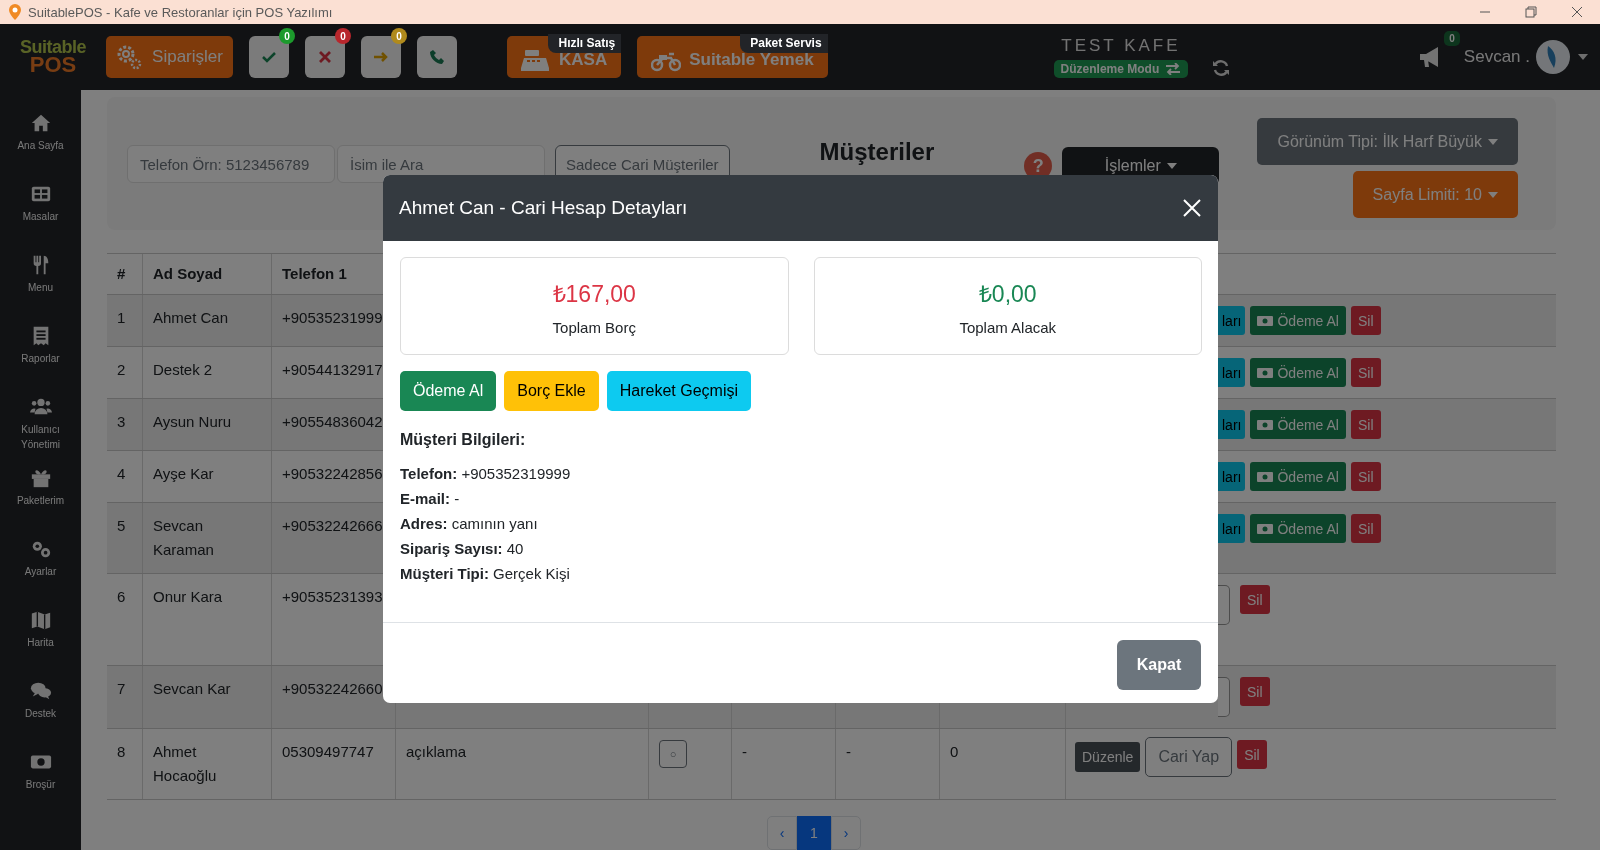  I want to click on restore-icon, so click(1531, 12).